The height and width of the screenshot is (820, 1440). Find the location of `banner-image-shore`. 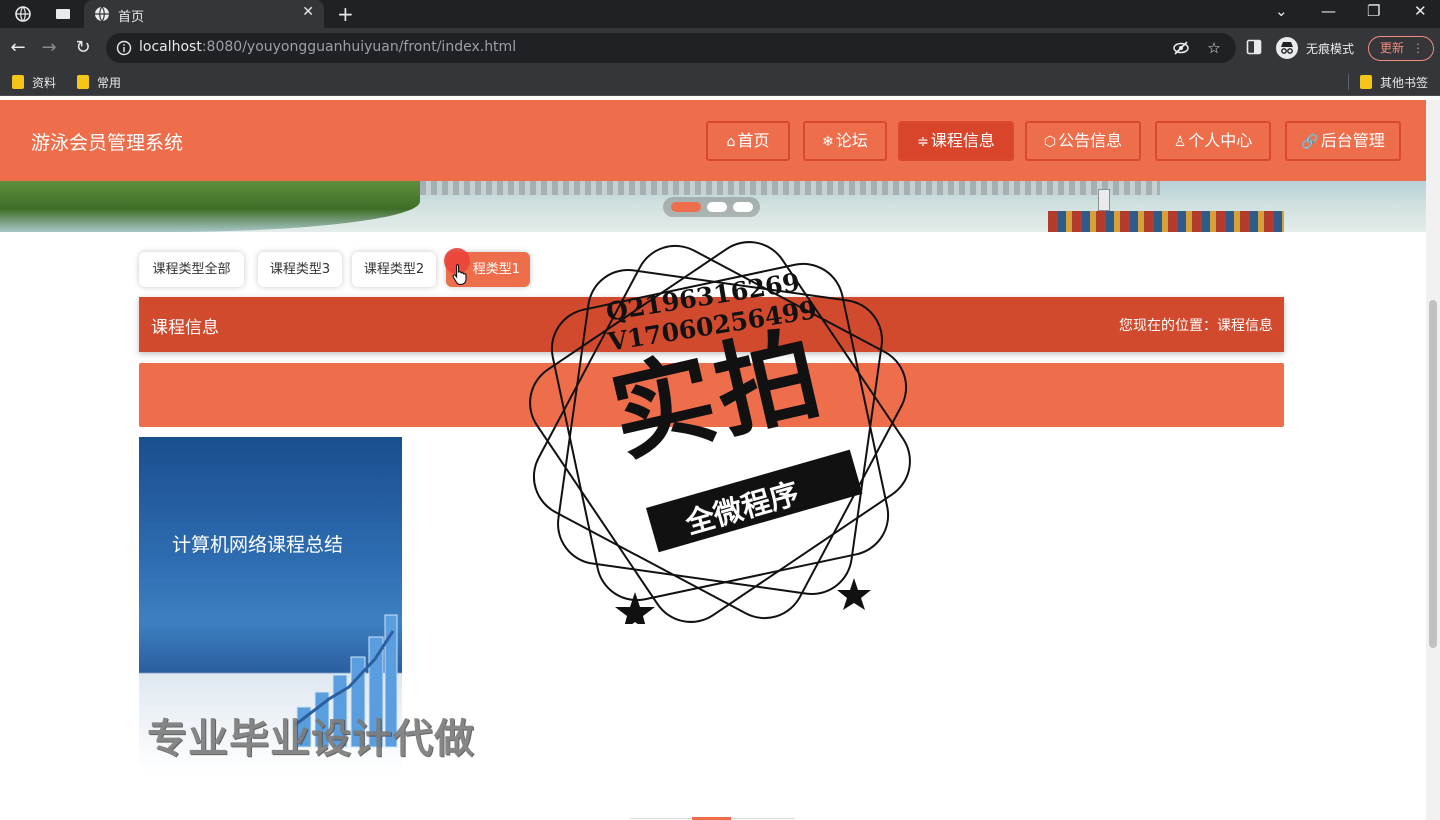

banner-image-shore is located at coordinates (210, 206).